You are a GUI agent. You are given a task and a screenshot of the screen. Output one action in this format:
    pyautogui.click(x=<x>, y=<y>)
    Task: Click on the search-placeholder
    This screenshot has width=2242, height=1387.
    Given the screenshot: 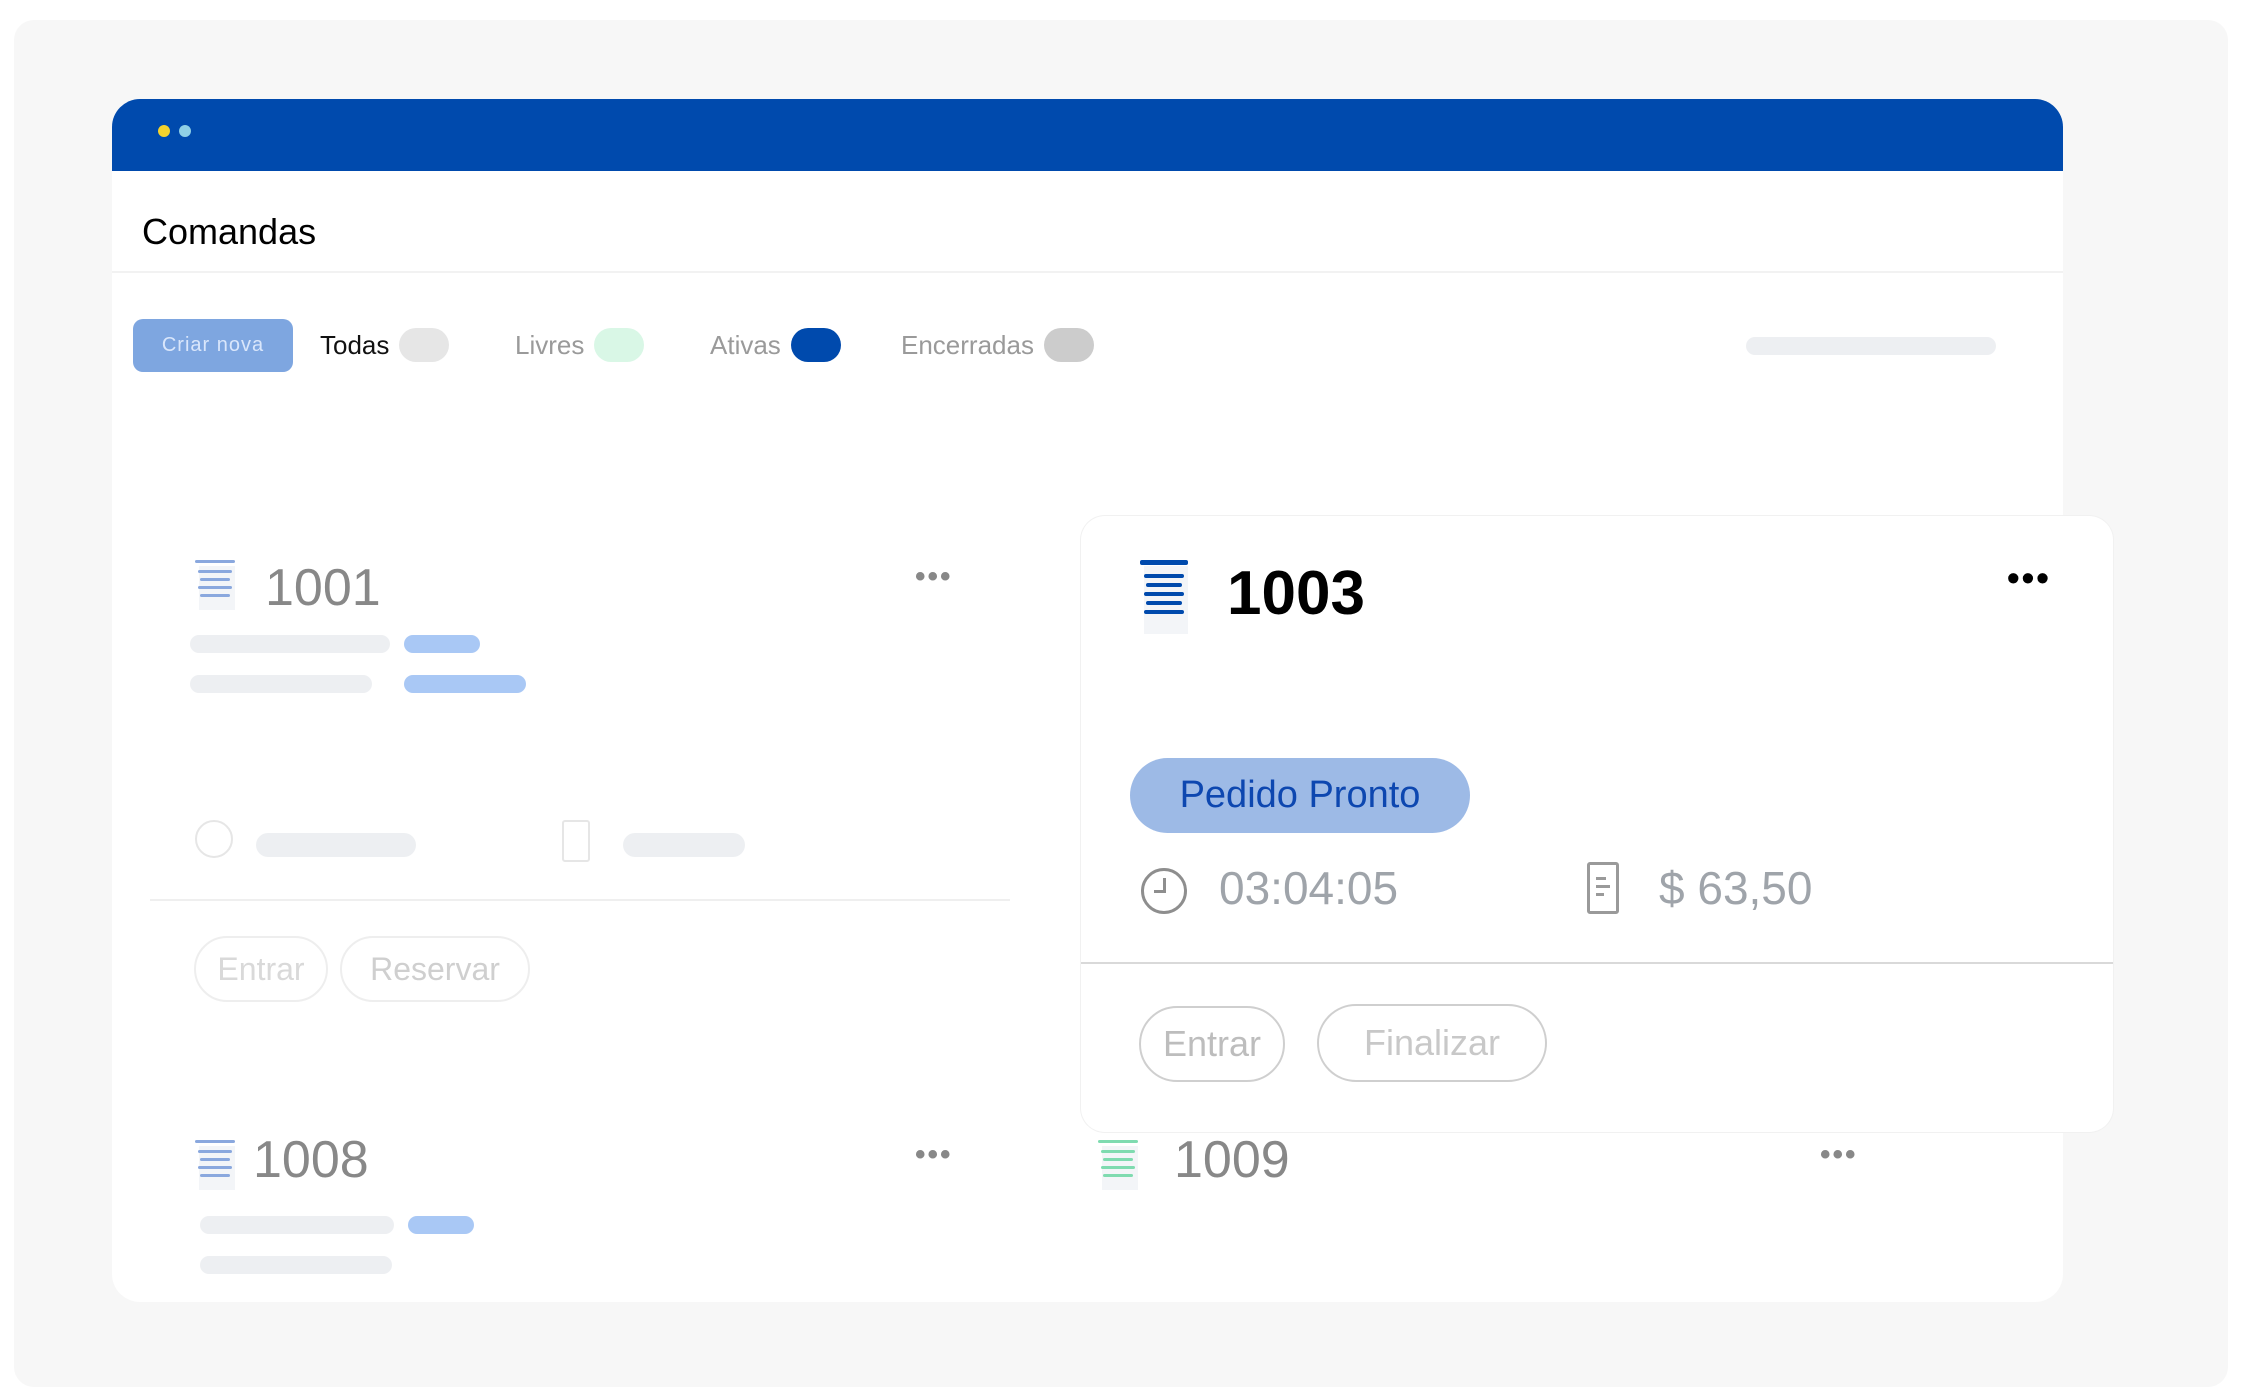 What is the action you would take?
    pyautogui.click(x=1871, y=346)
    